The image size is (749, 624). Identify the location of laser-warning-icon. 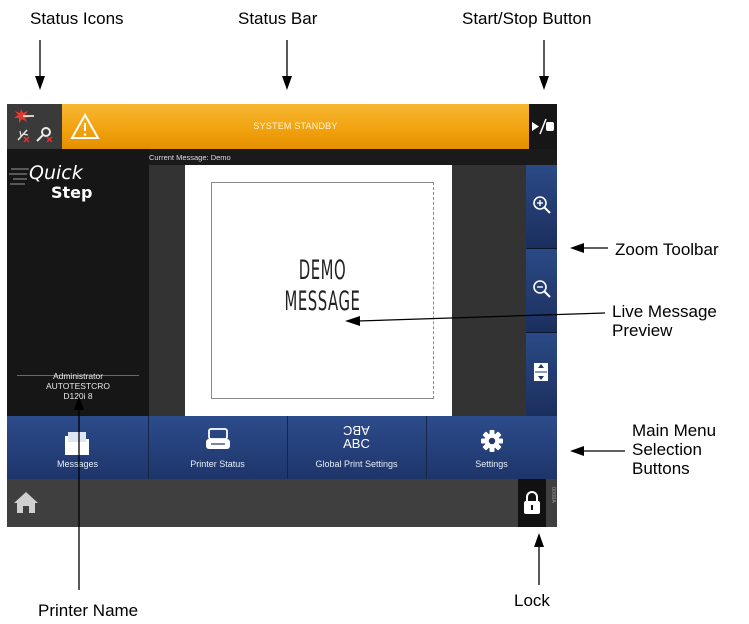
(24, 116).